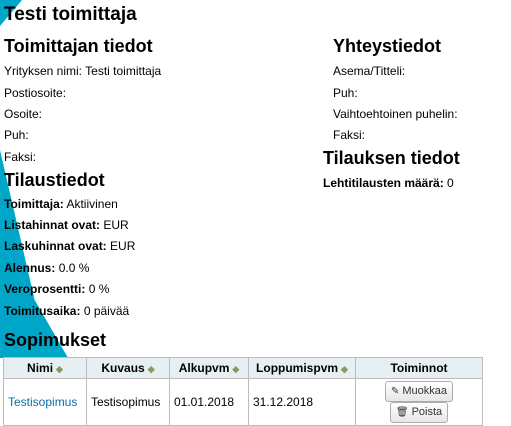 This screenshot has height=426, width=511. I want to click on tax-row: Veroprosentti: 0 %, so click(56, 289).